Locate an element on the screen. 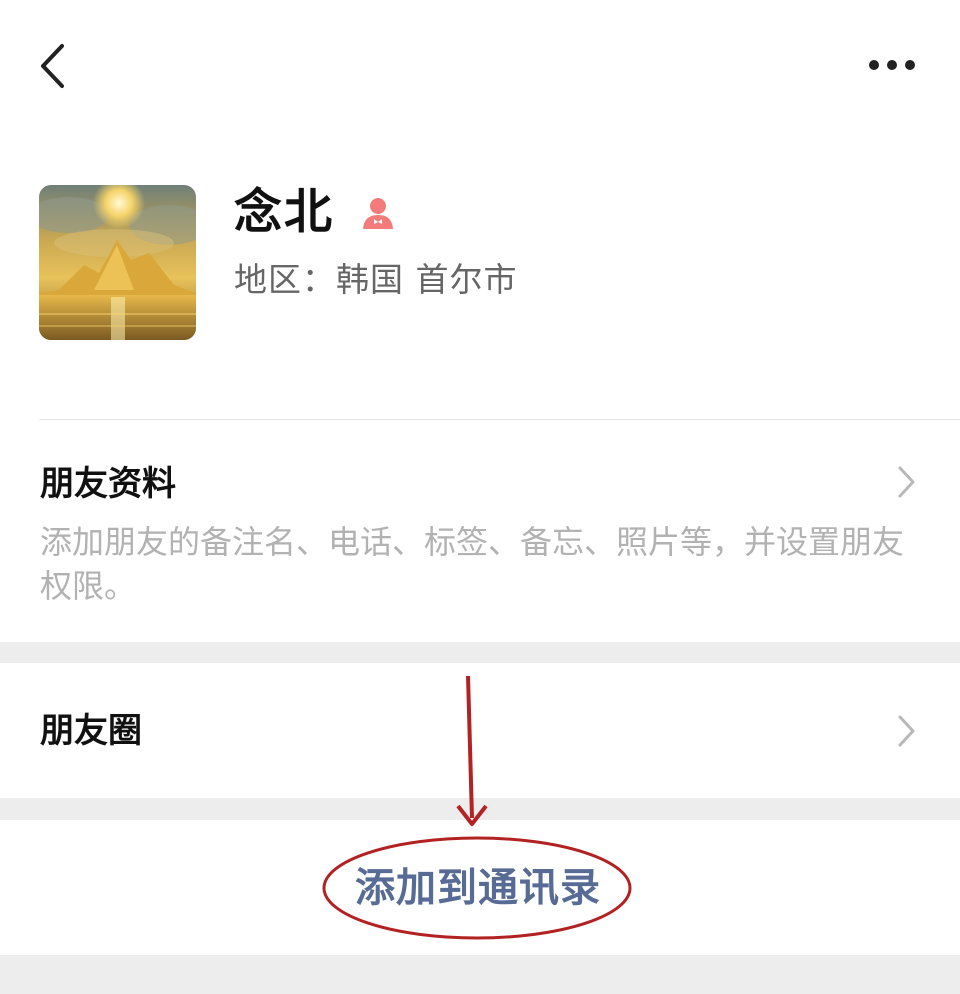 The height and width of the screenshot is (994, 960). back-button is located at coordinates (55, 66).